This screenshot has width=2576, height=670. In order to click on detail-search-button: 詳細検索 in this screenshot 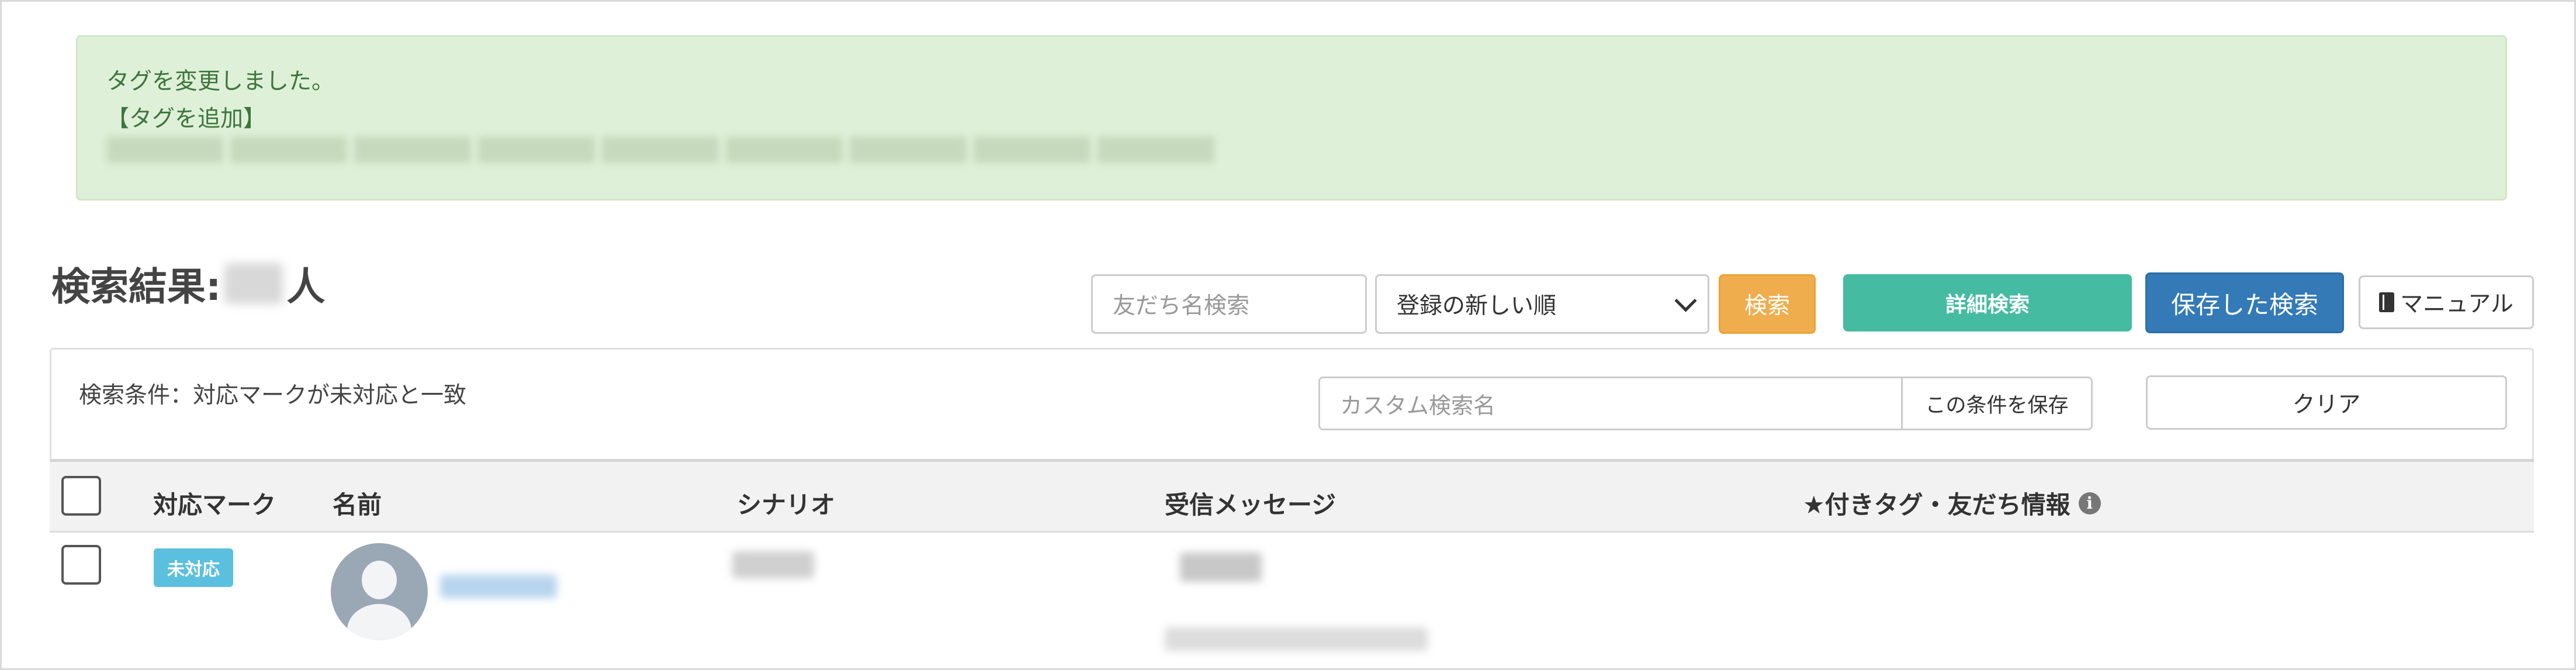, I will do `click(1987, 302)`.